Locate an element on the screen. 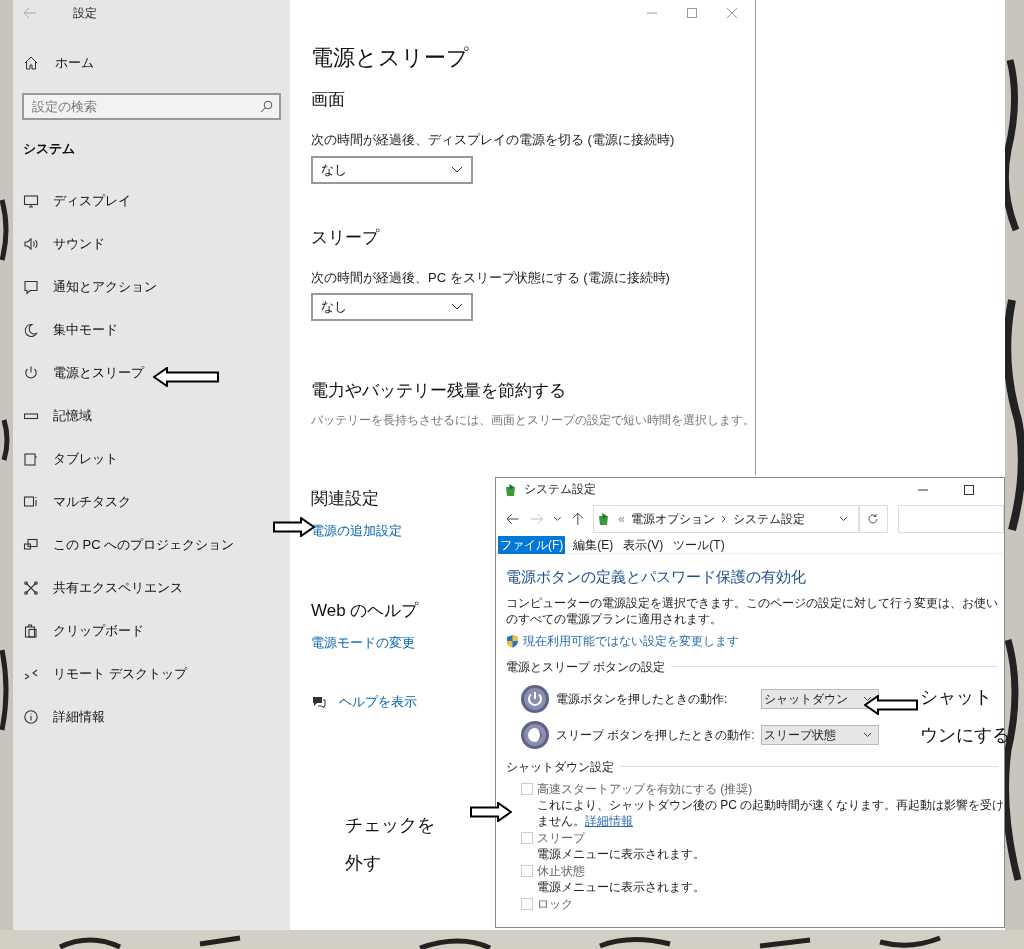 The image size is (1024, 949). forward-arrow-icon is located at coordinates (536, 519).